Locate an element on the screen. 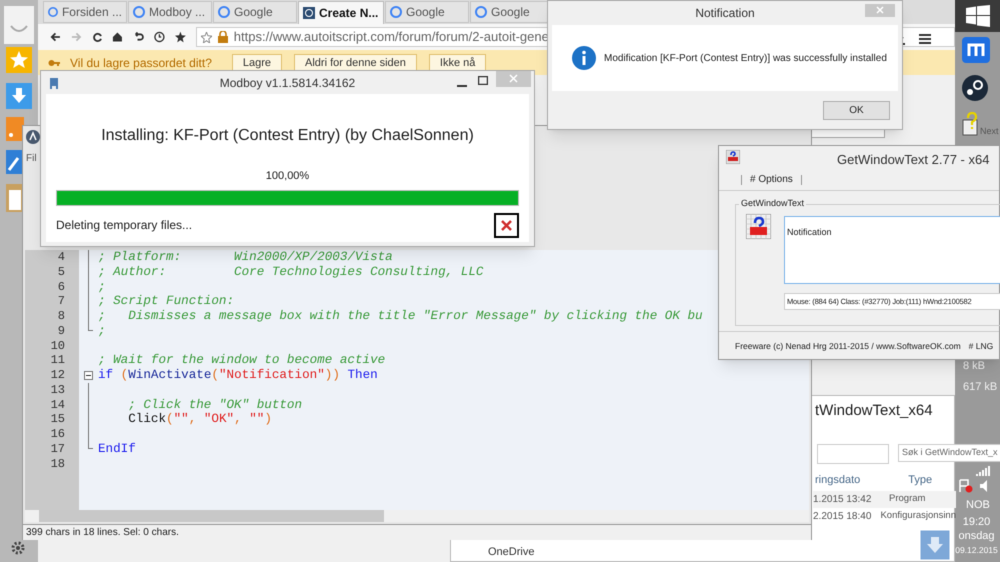 The width and height of the screenshot is (1000, 562). status-bar-text: 399 chars in 18 lines. Sel: 0 chars. is located at coordinates (102, 533).